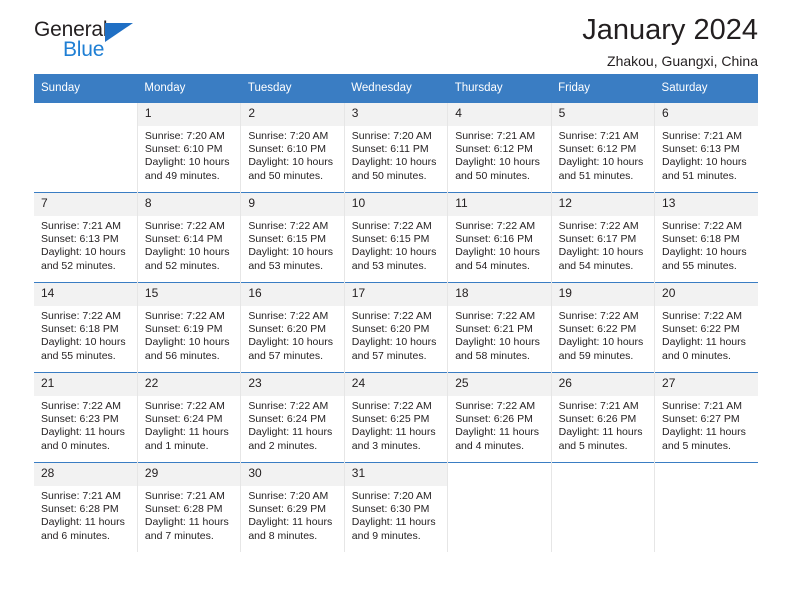 The image size is (792, 612). I want to click on day-number: 22, so click(189, 384).